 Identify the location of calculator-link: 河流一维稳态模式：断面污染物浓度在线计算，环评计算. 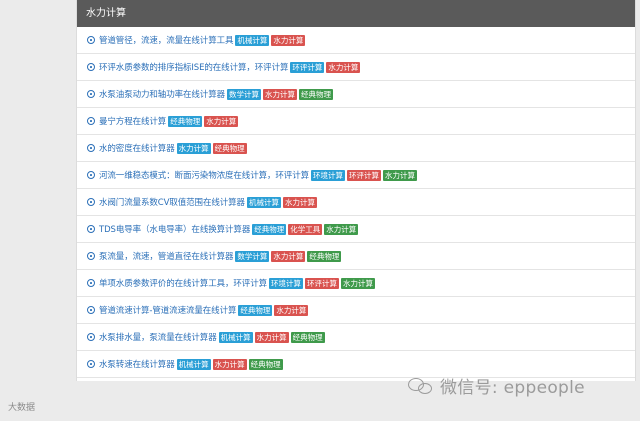
(204, 175).